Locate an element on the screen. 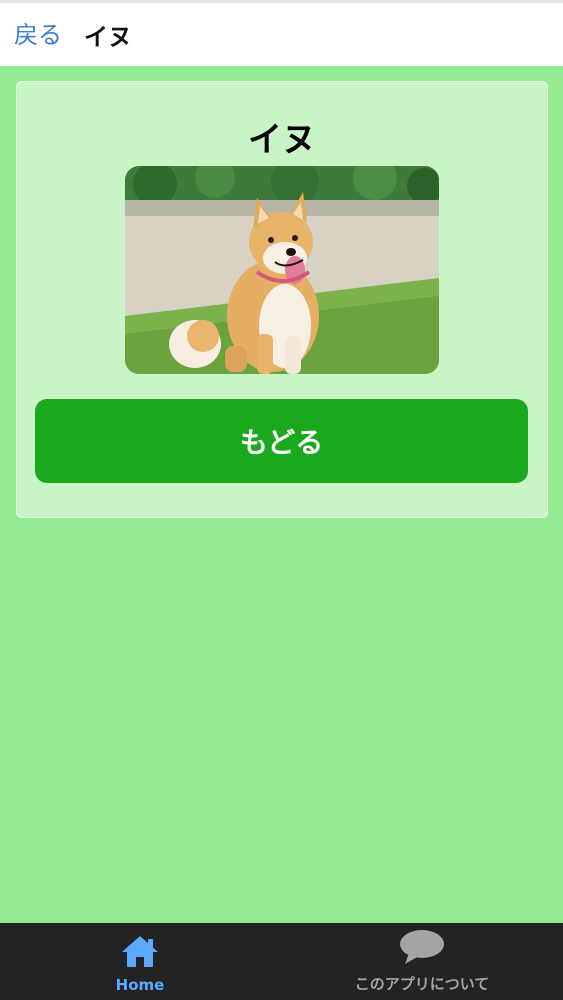 The image size is (563, 1000). tab-about-label: このアプリについて is located at coordinates (422, 984).